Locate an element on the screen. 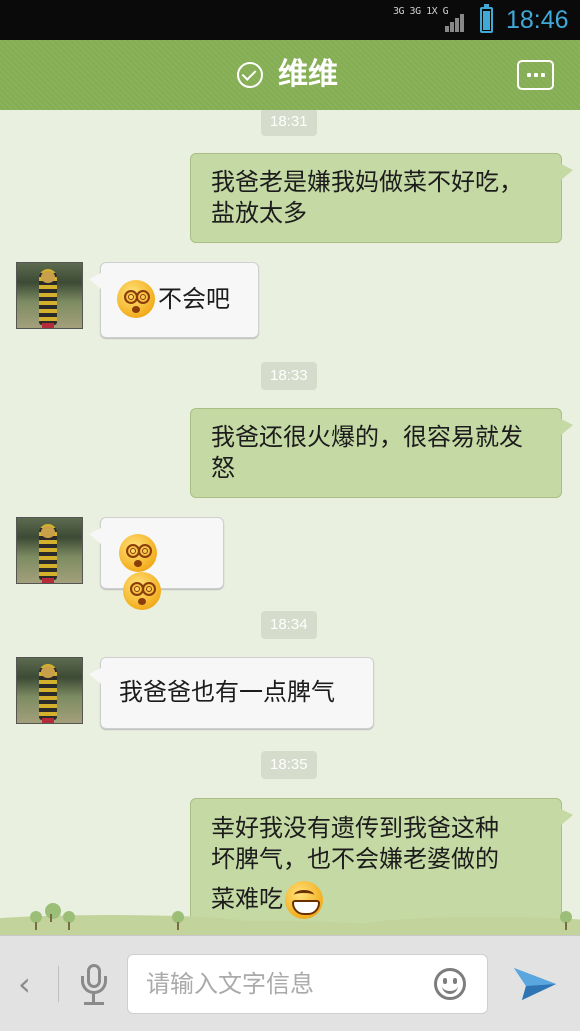  message-text: 我爸还很火爆的，很容易就发怒 is located at coordinates (367, 452).